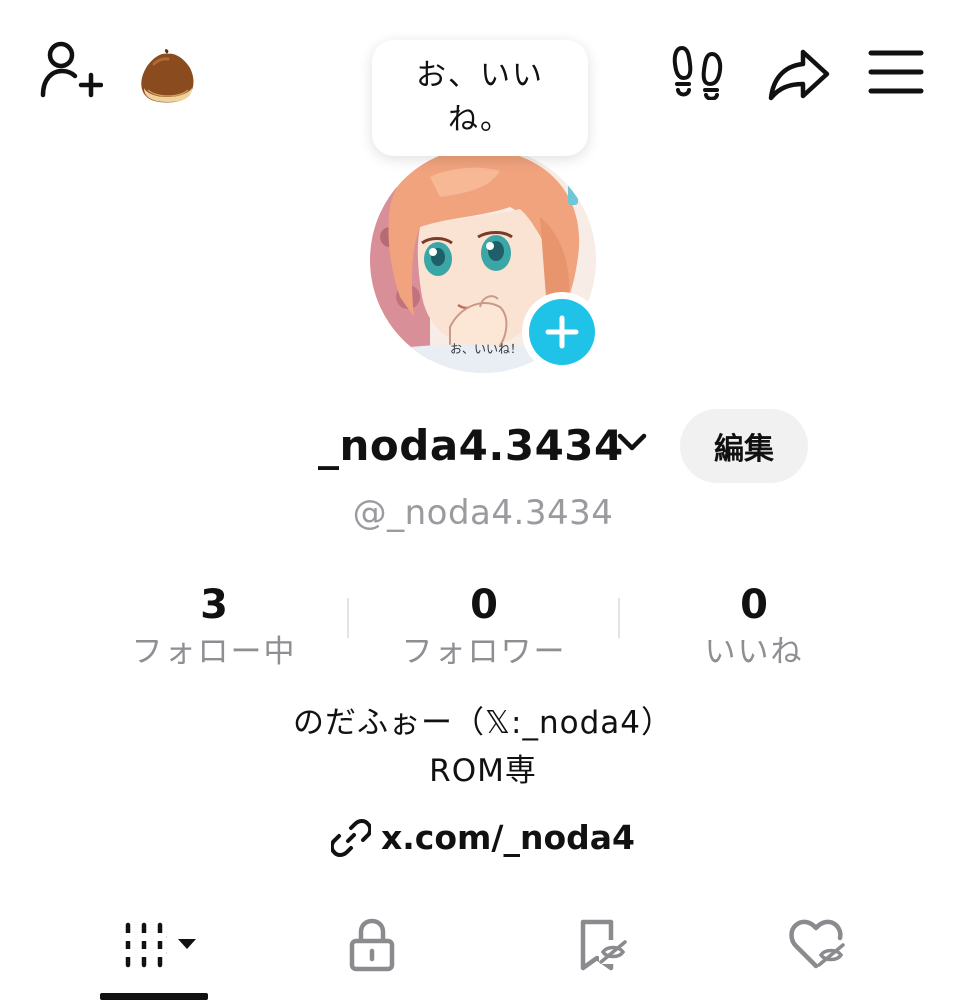  Describe the element at coordinates (744, 446) in the screenshot. I see `edit-profile-button: 編集` at that location.